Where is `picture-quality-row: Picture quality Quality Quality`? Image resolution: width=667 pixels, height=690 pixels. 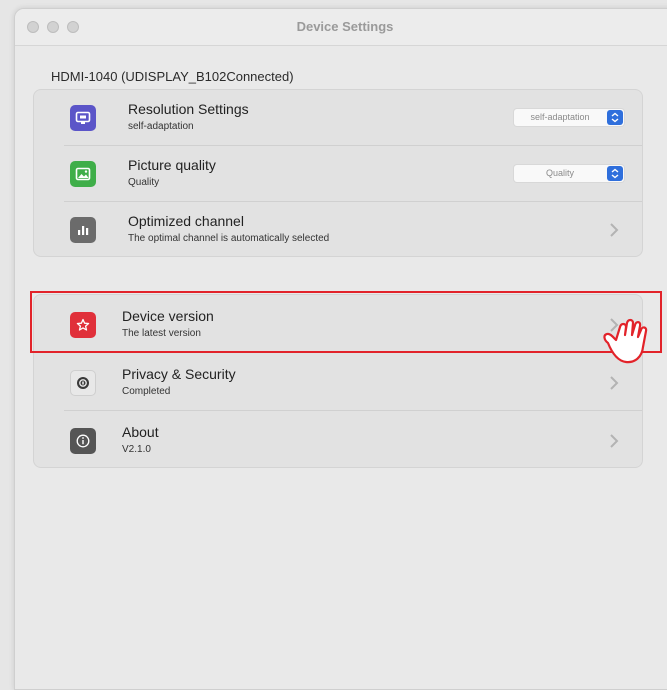 picture-quality-row: Picture quality Quality Quality is located at coordinates (338, 174).